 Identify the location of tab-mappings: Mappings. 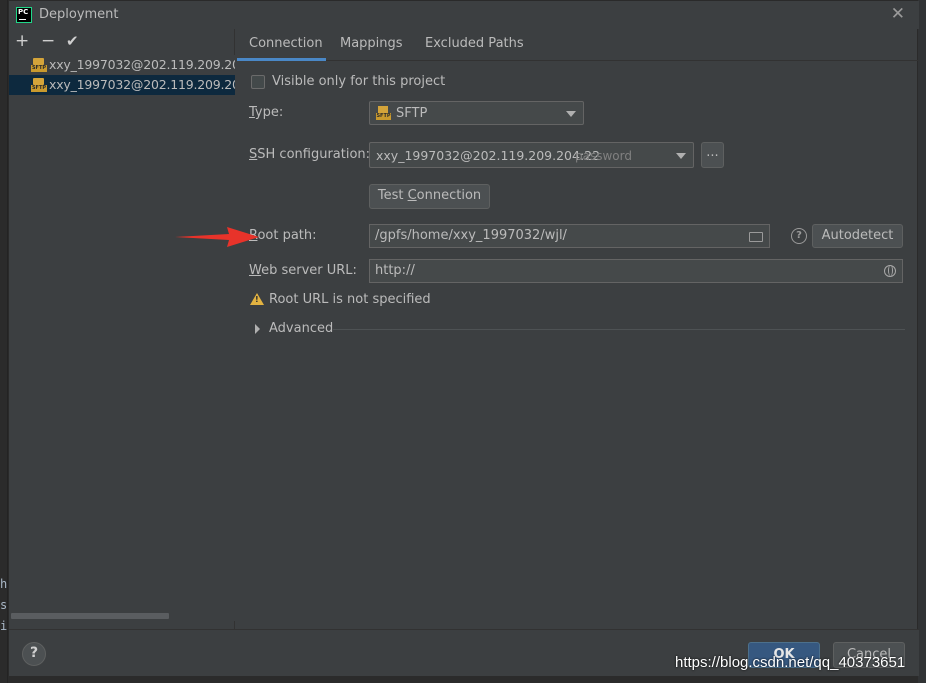
(371, 43).